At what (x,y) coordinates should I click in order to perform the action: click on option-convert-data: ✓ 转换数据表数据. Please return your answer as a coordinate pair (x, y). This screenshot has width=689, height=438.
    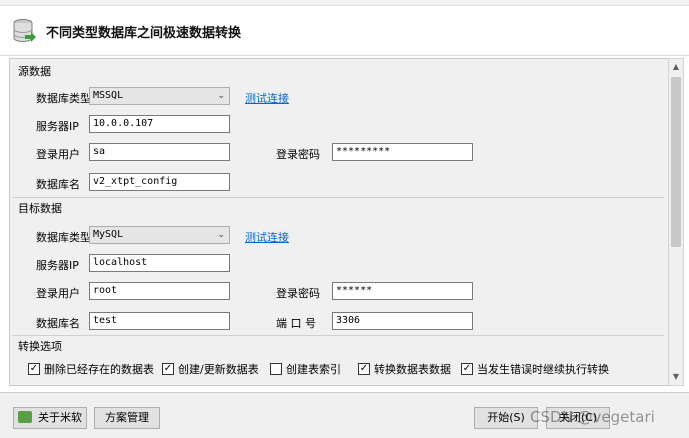
    Looking at the image, I should click on (404, 369).